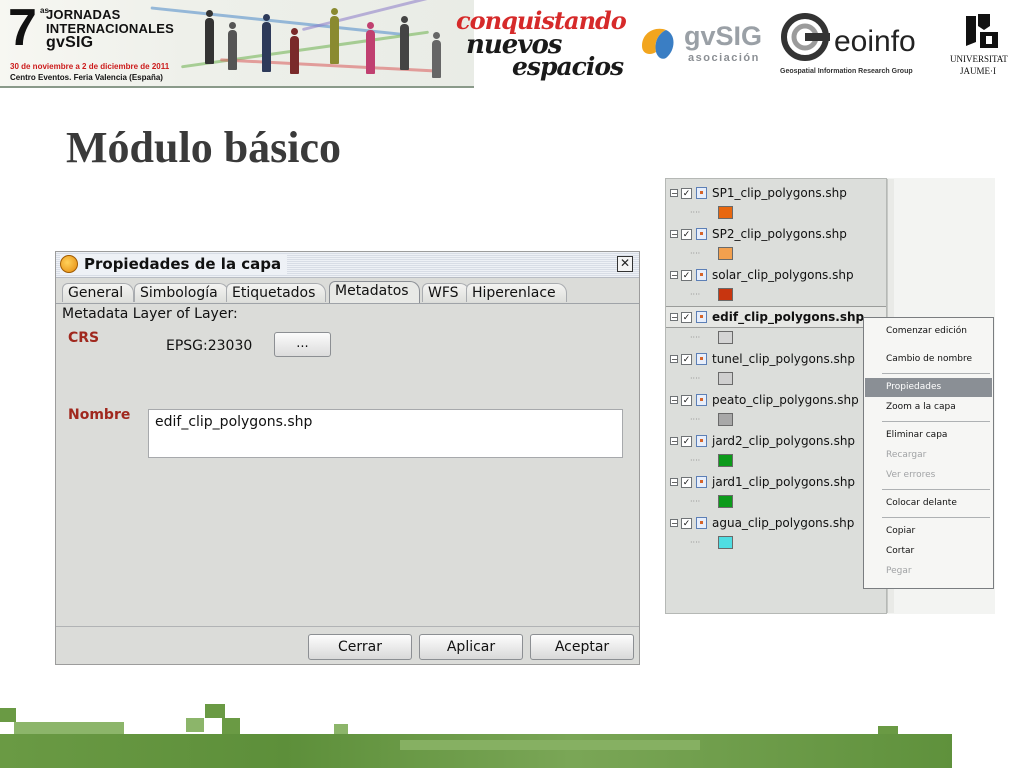 This screenshot has height=768, width=1024. What do you see at coordinates (582, 647) in the screenshot?
I see `accept-button: Aceptar` at bounding box center [582, 647].